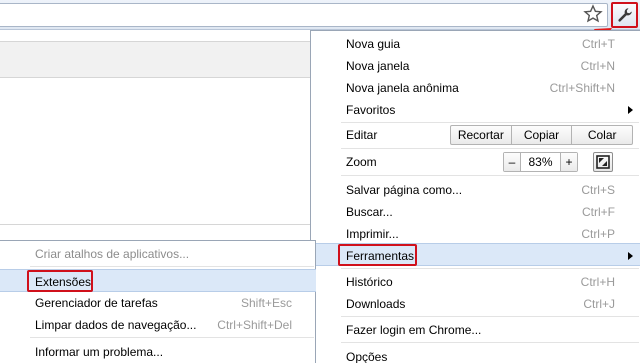  What do you see at coordinates (569, 162) in the screenshot?
I see `zoom-in-button: +` at bounding box center [569, 162].